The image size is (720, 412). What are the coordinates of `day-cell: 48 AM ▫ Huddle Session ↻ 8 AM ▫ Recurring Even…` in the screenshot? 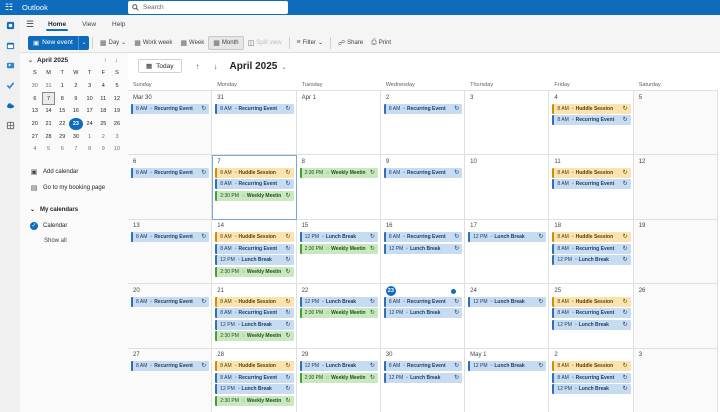 It's located at (591, 123).